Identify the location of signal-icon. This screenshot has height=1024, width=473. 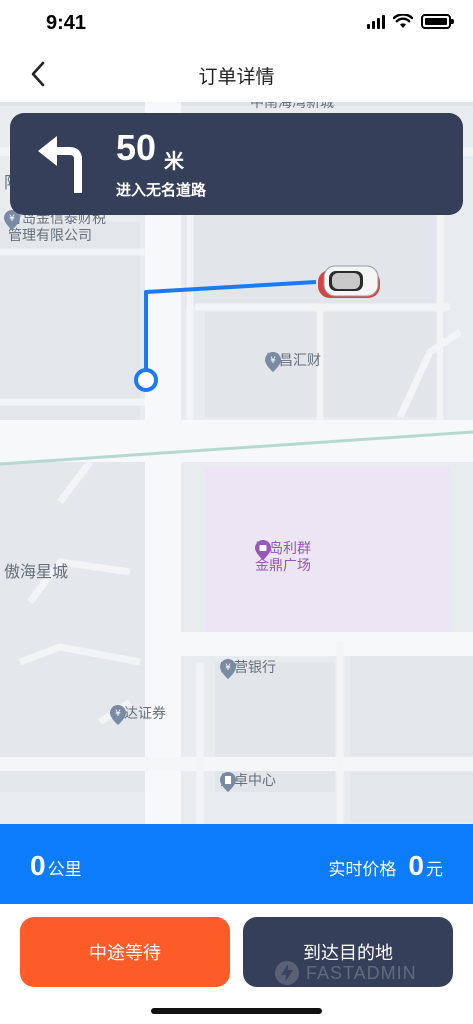
(376, 21).